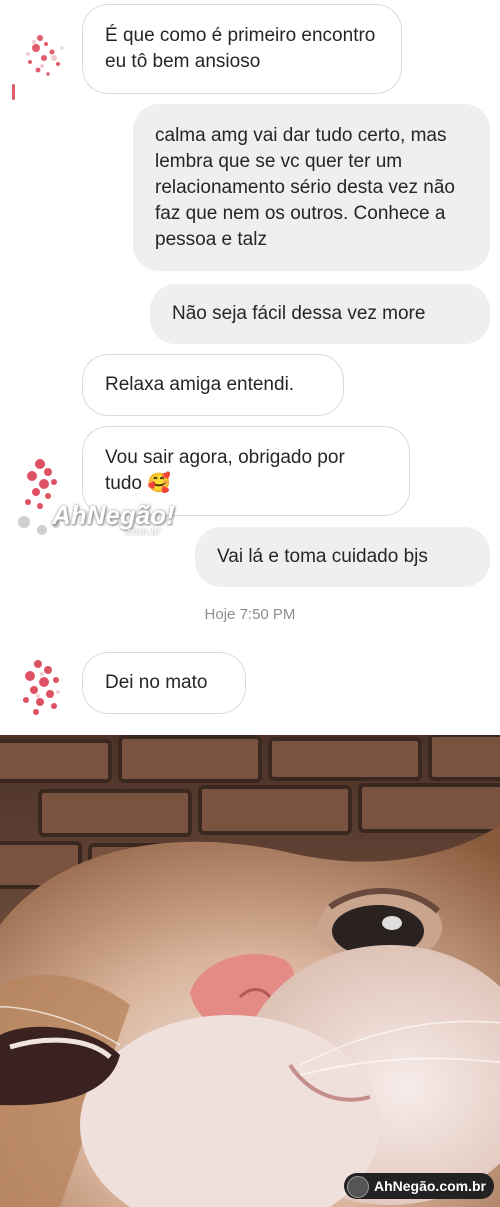  Describe the element at coordinates (142, 532) in the screenshot. I see `watermark-logo-sub: .com.br` at that location.